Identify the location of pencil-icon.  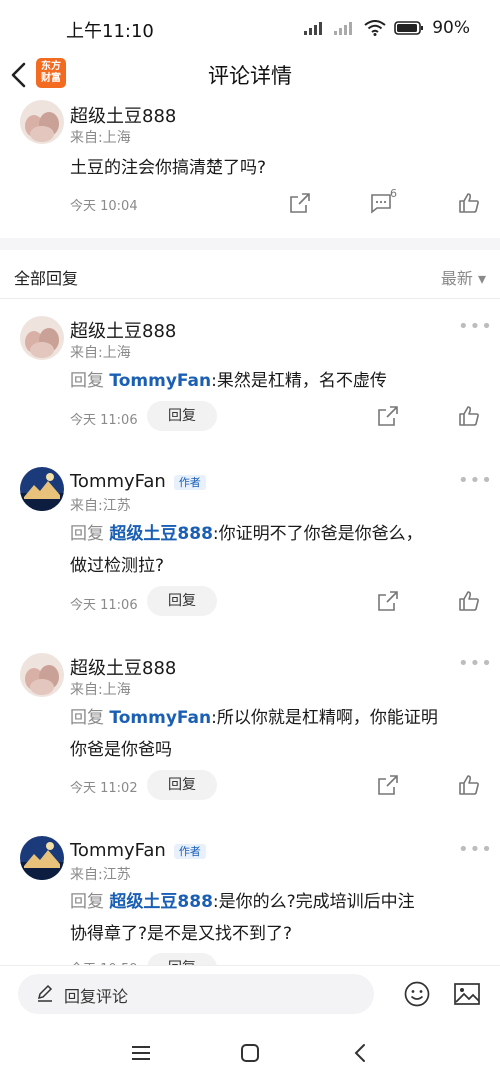
(45, 993).